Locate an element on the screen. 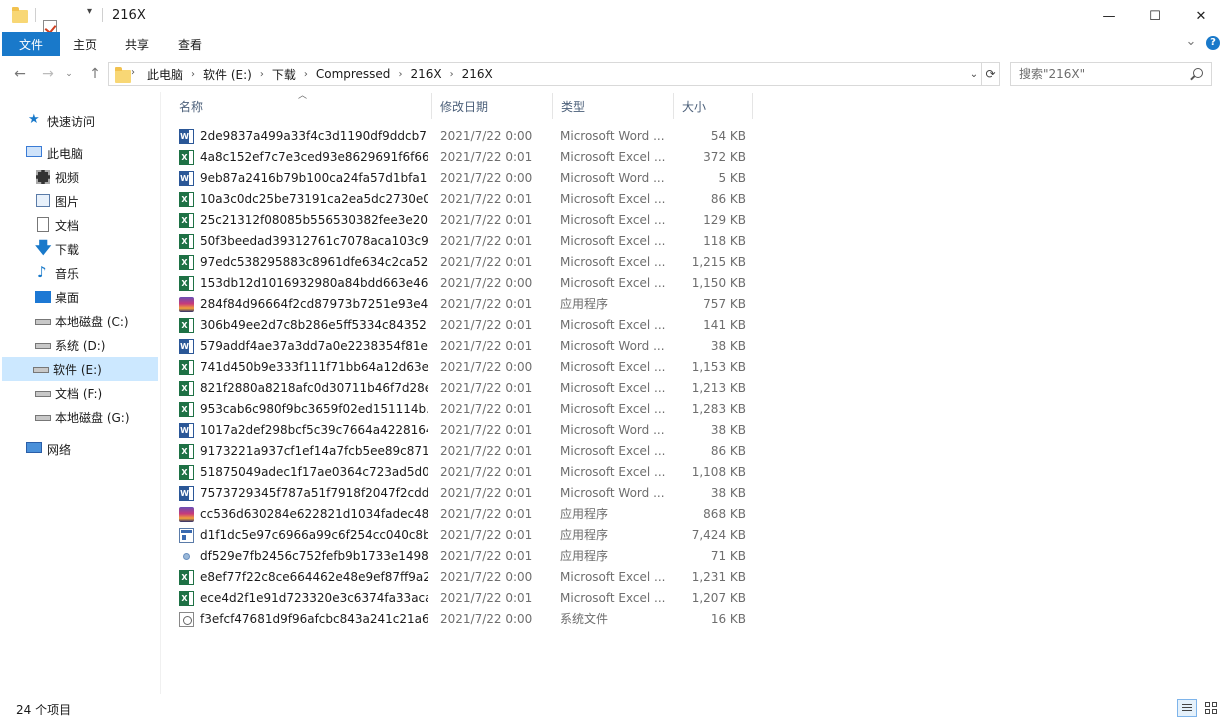 The width and height of the screenshot is (1227, 722). help-icon: ? is located at coordinates (1213, 43).